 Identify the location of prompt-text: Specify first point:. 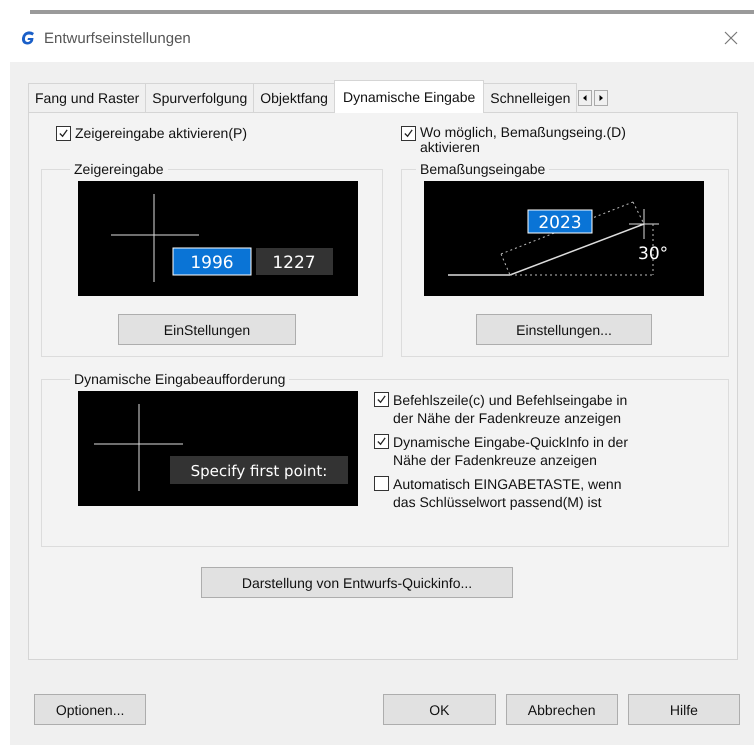
(259, 471).